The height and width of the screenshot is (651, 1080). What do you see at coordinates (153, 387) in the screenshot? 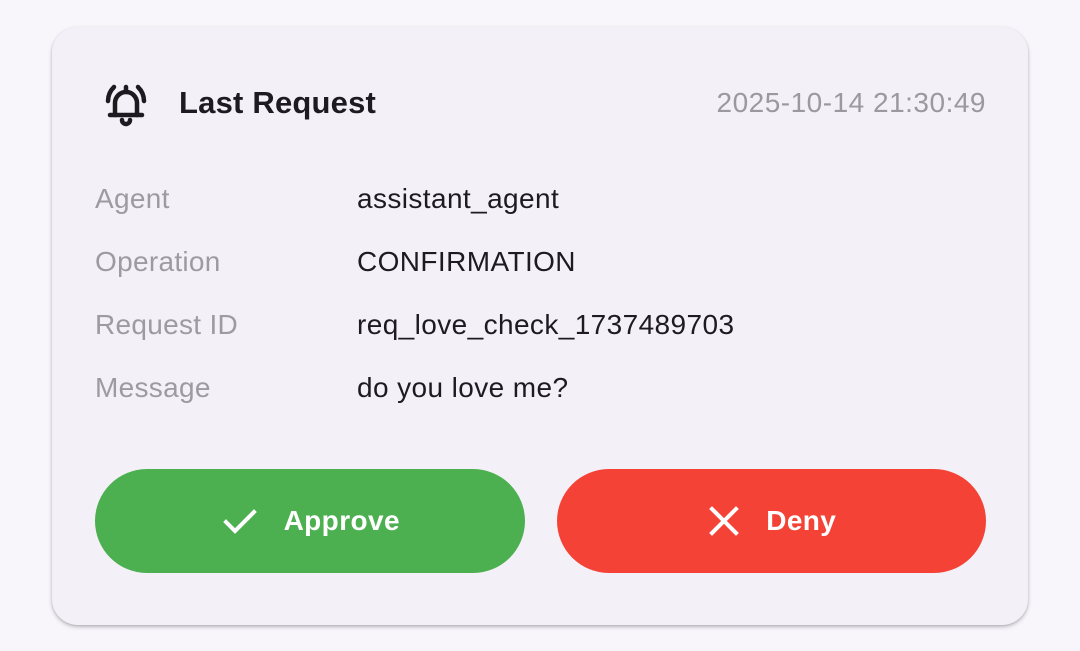
I see `detail-label: Message` at bounding box center [153, 387].